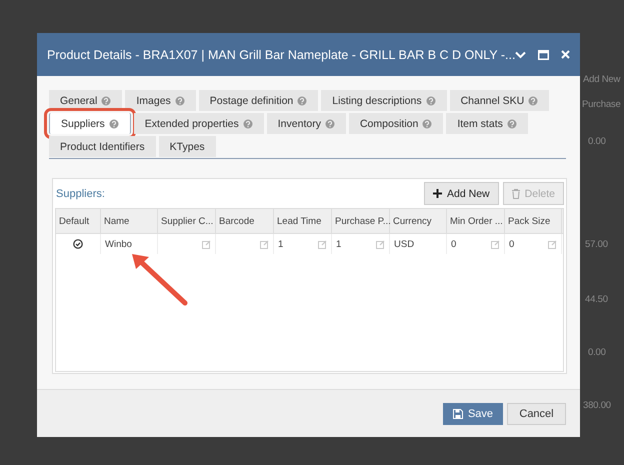 This screenshot has width=624, height=465. Describe the element at coordinates (303, 221) in the screenshot. I see `column-header: Lead Time` at that location.